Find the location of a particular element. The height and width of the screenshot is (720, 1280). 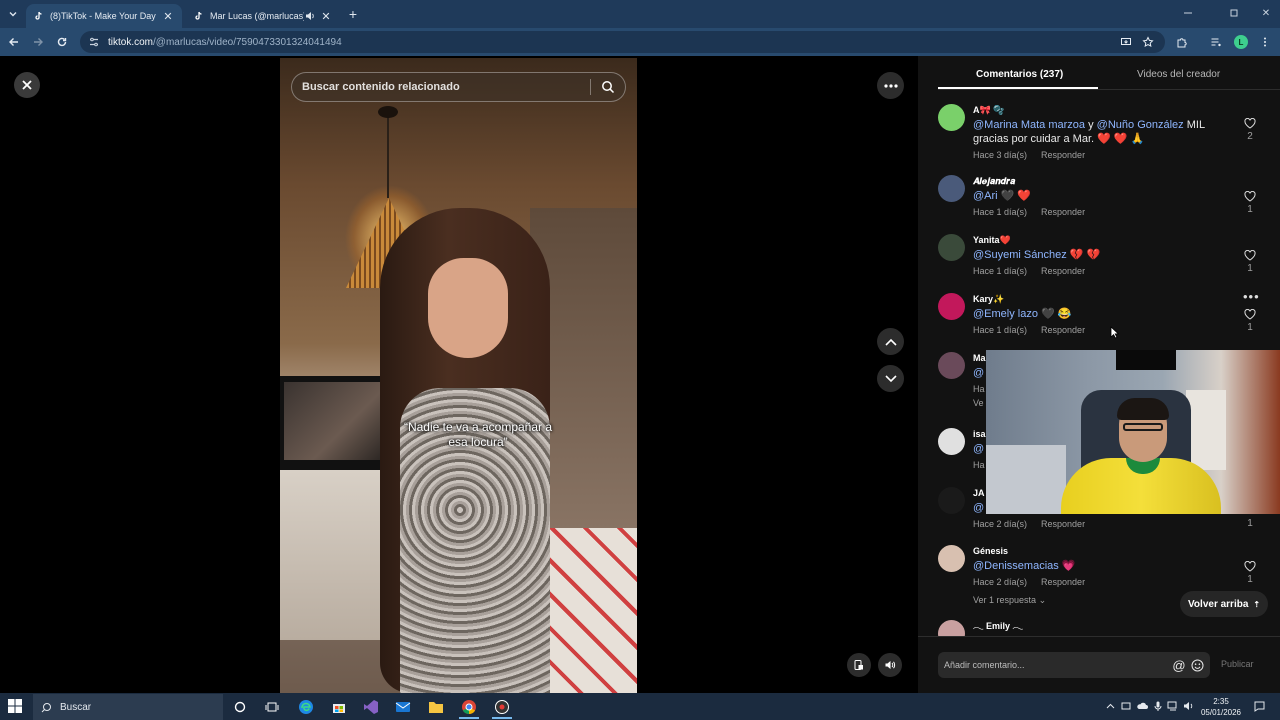

comment-username: Kary✨ is located at coordinates (1103, 299).